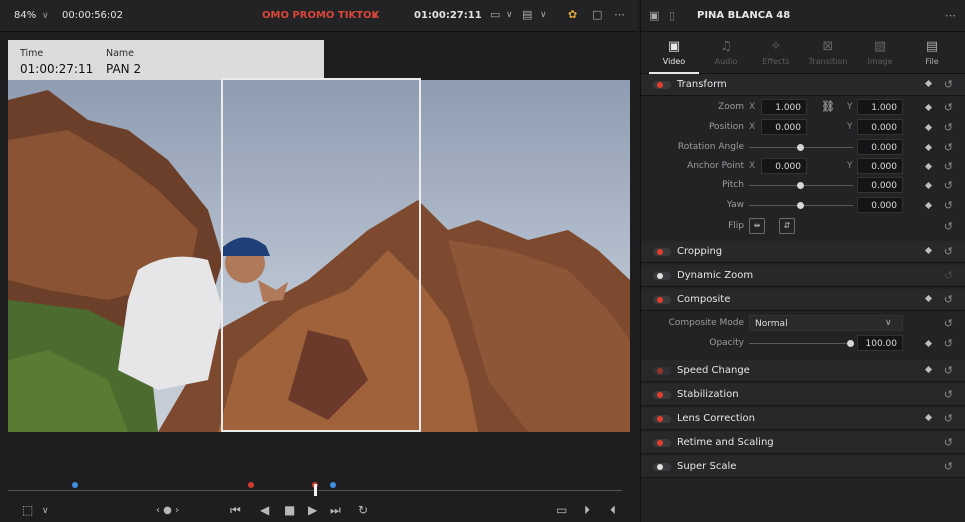 The image size is (965, 522). What do you see at coordinates (803, 371) in the screenshot?
I see `section-speed-change: Speed Change ↺` at bounding box center [803, 371].